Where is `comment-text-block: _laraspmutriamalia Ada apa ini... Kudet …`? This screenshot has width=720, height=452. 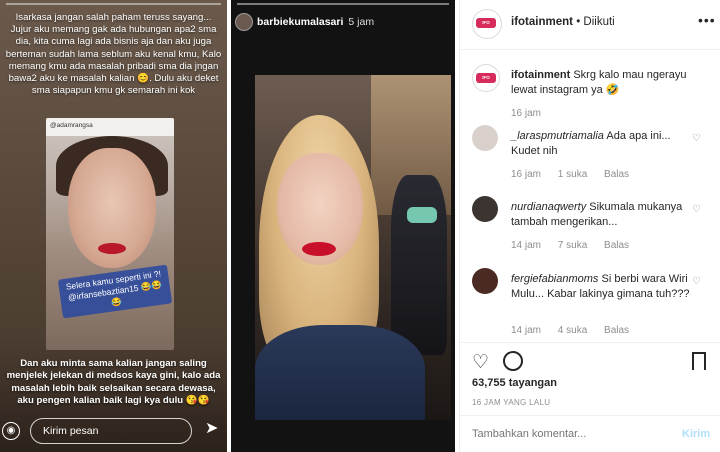 comment-text-block: _laraspmutriamalia Ada apa ini... Kudet … is located at coordinates (603, 144).